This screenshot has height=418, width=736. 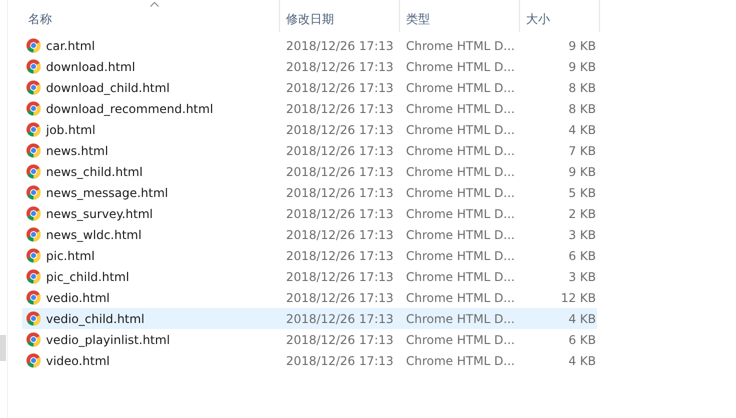 I want to click on file-row: download_recommend.html 2018/12/26 17:13 Chrome HTML D... 8 KB, so click(x=309, y=108).